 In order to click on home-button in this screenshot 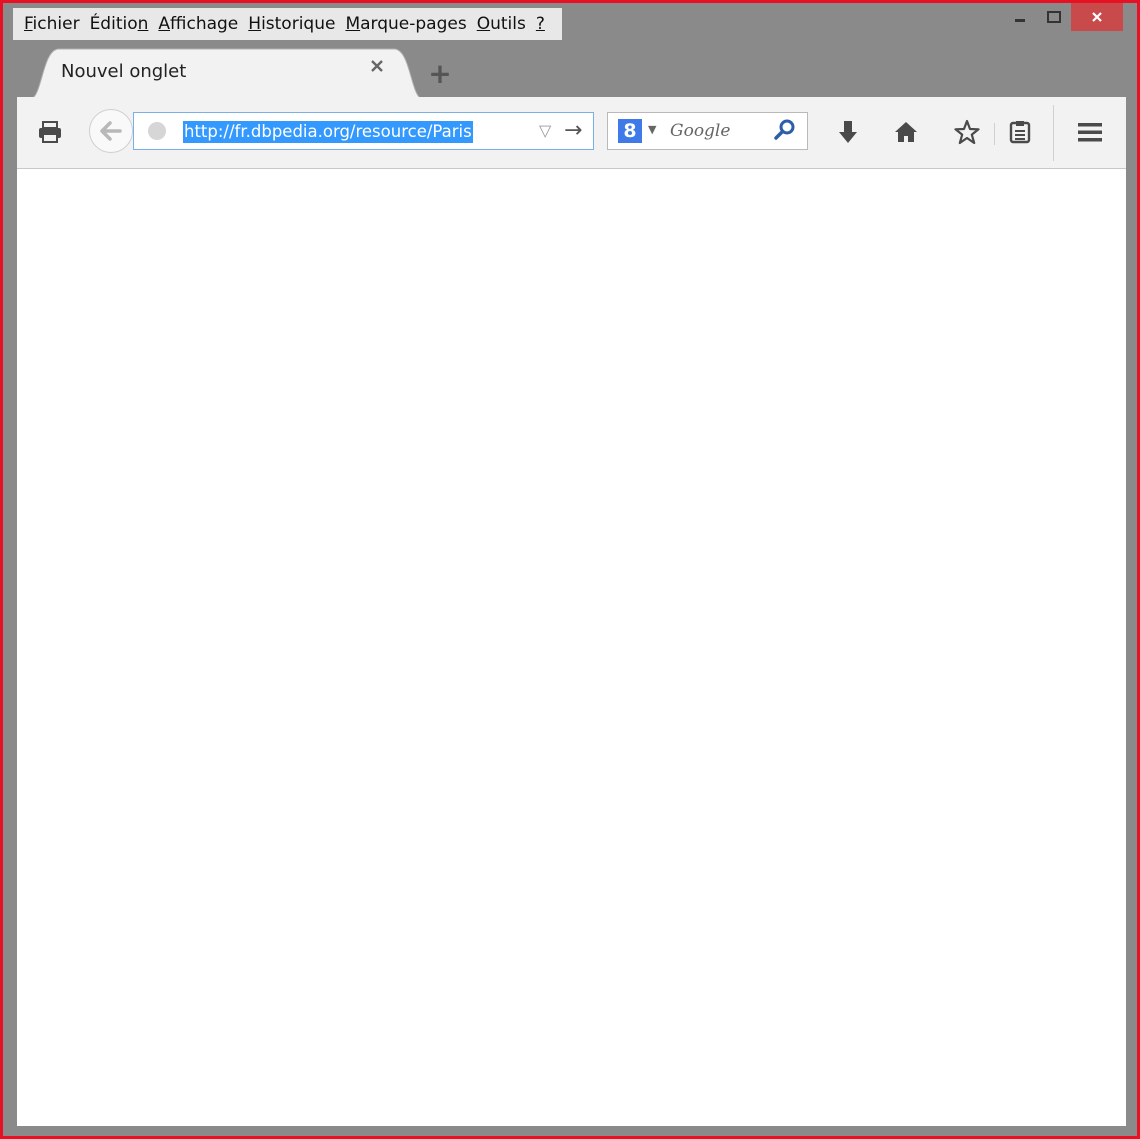, I will do `click(906, 132)`.